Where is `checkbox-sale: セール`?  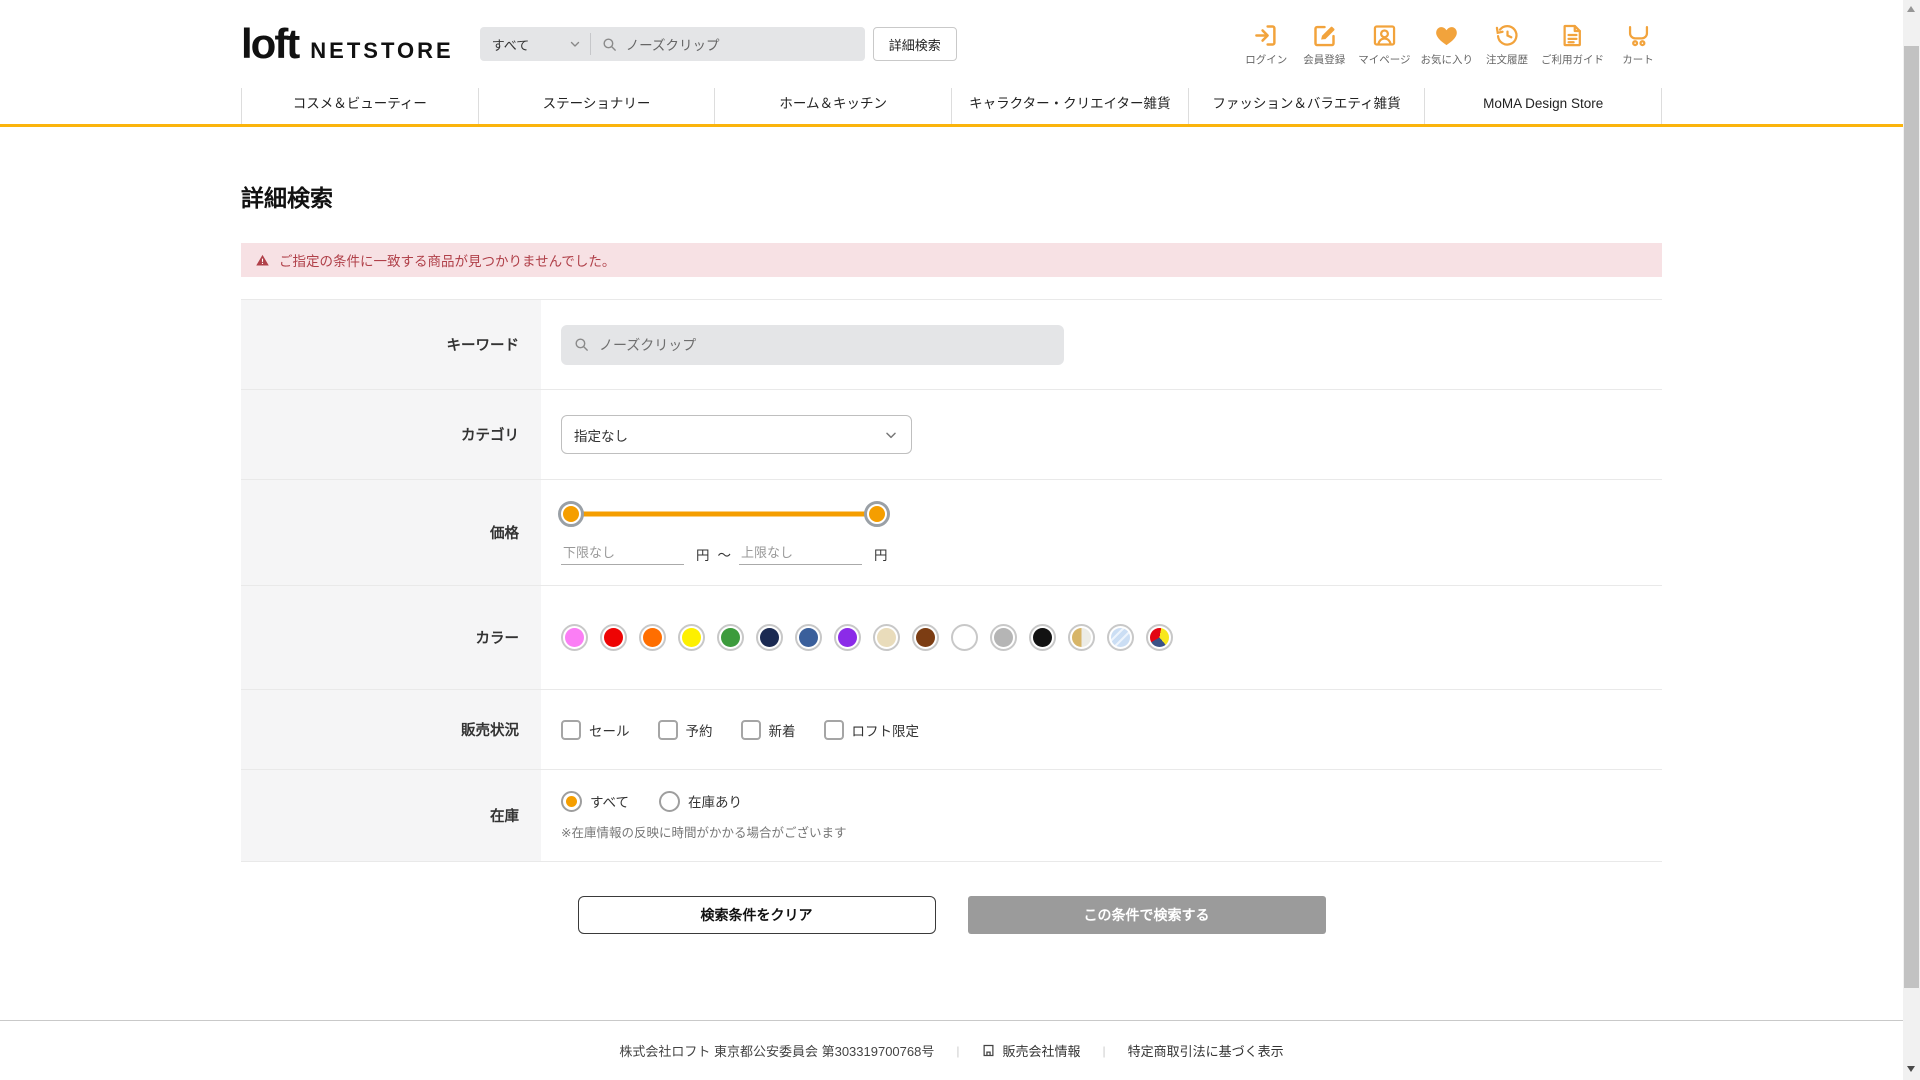 checkbox-sale: セール is located at coordinates (595, 729).